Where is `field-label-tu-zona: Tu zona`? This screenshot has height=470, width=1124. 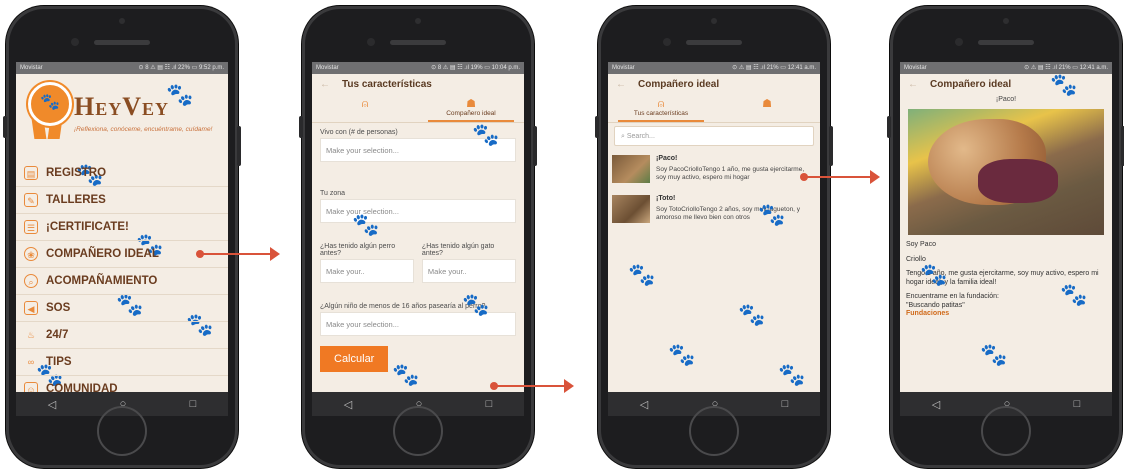 field-label-tu-zona: Tu zona is located at coordinates (333, 193).